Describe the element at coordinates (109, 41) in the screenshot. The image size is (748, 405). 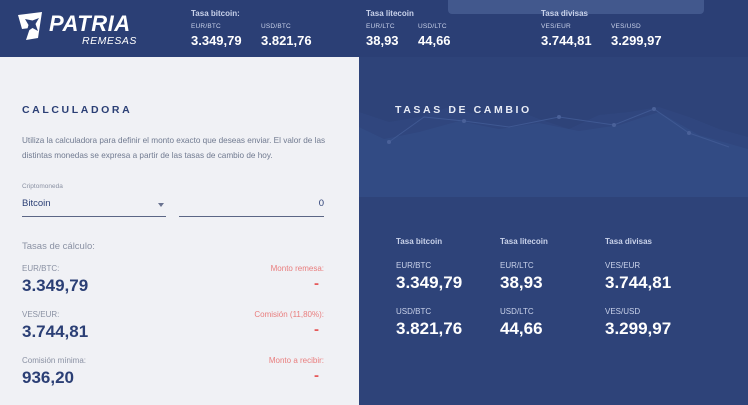
I see `brand-subtitle: REMESAS` at that location.